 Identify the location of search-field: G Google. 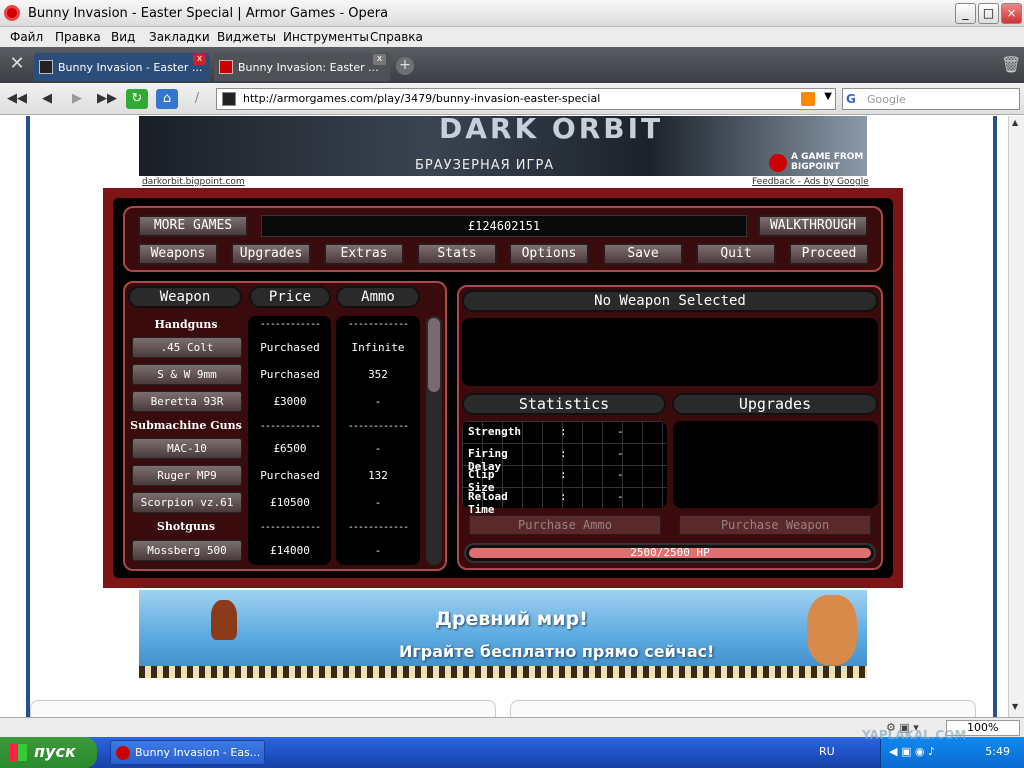
(931, 99).